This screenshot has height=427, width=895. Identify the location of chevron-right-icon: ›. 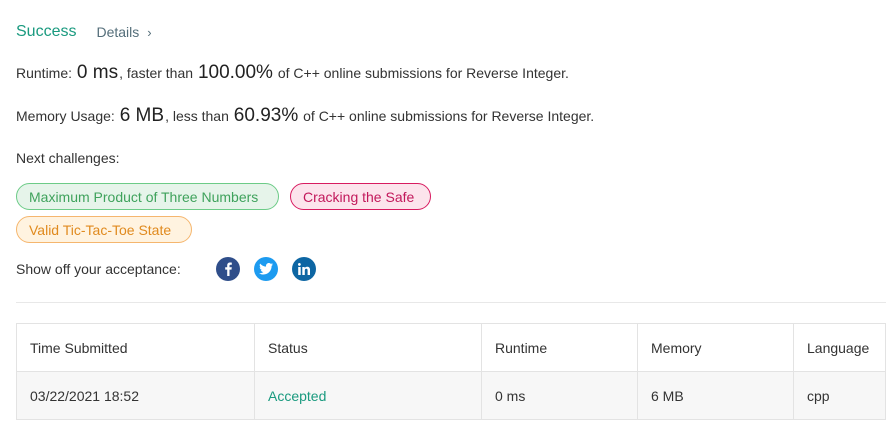
(149, 32).